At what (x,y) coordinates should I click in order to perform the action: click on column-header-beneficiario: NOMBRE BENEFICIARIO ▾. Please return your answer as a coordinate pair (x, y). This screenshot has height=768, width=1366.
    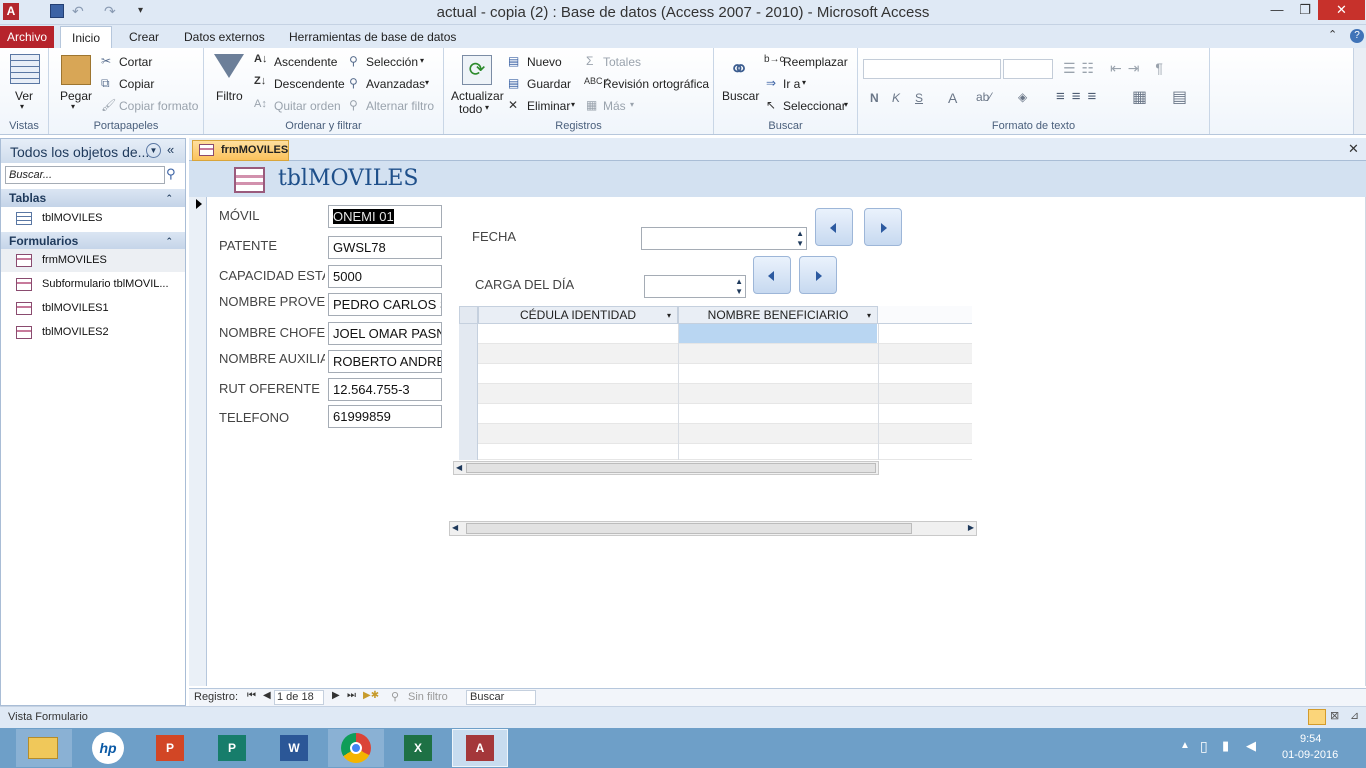
    Looking at the image, I should click on (778, 315).